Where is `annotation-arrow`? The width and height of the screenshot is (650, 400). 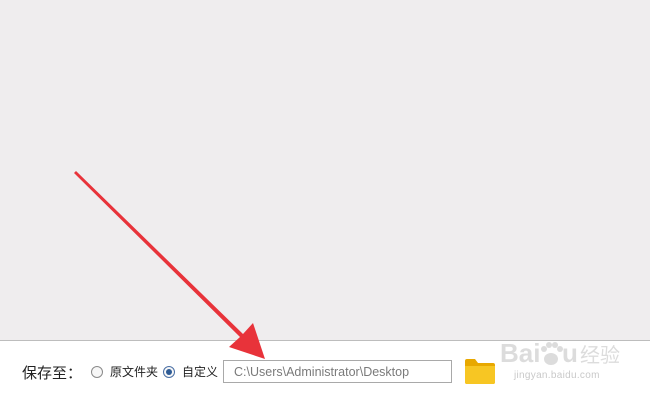
annotation-arrow is located at coordinates (169, 265).